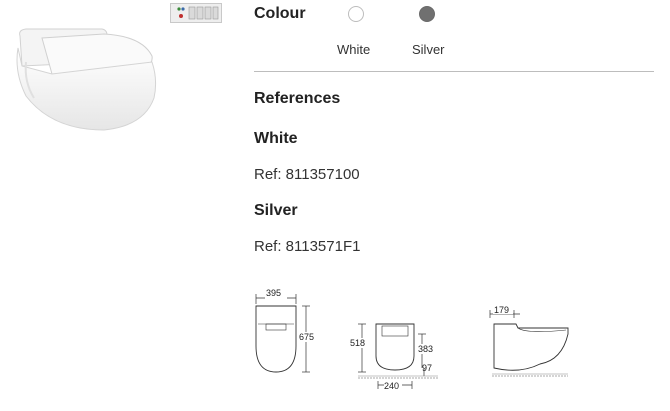 The image size is (670, 411). Describe the element at coordinates (529, 340) in the screenshot. I see `side-view-drawing: 179` at that location.